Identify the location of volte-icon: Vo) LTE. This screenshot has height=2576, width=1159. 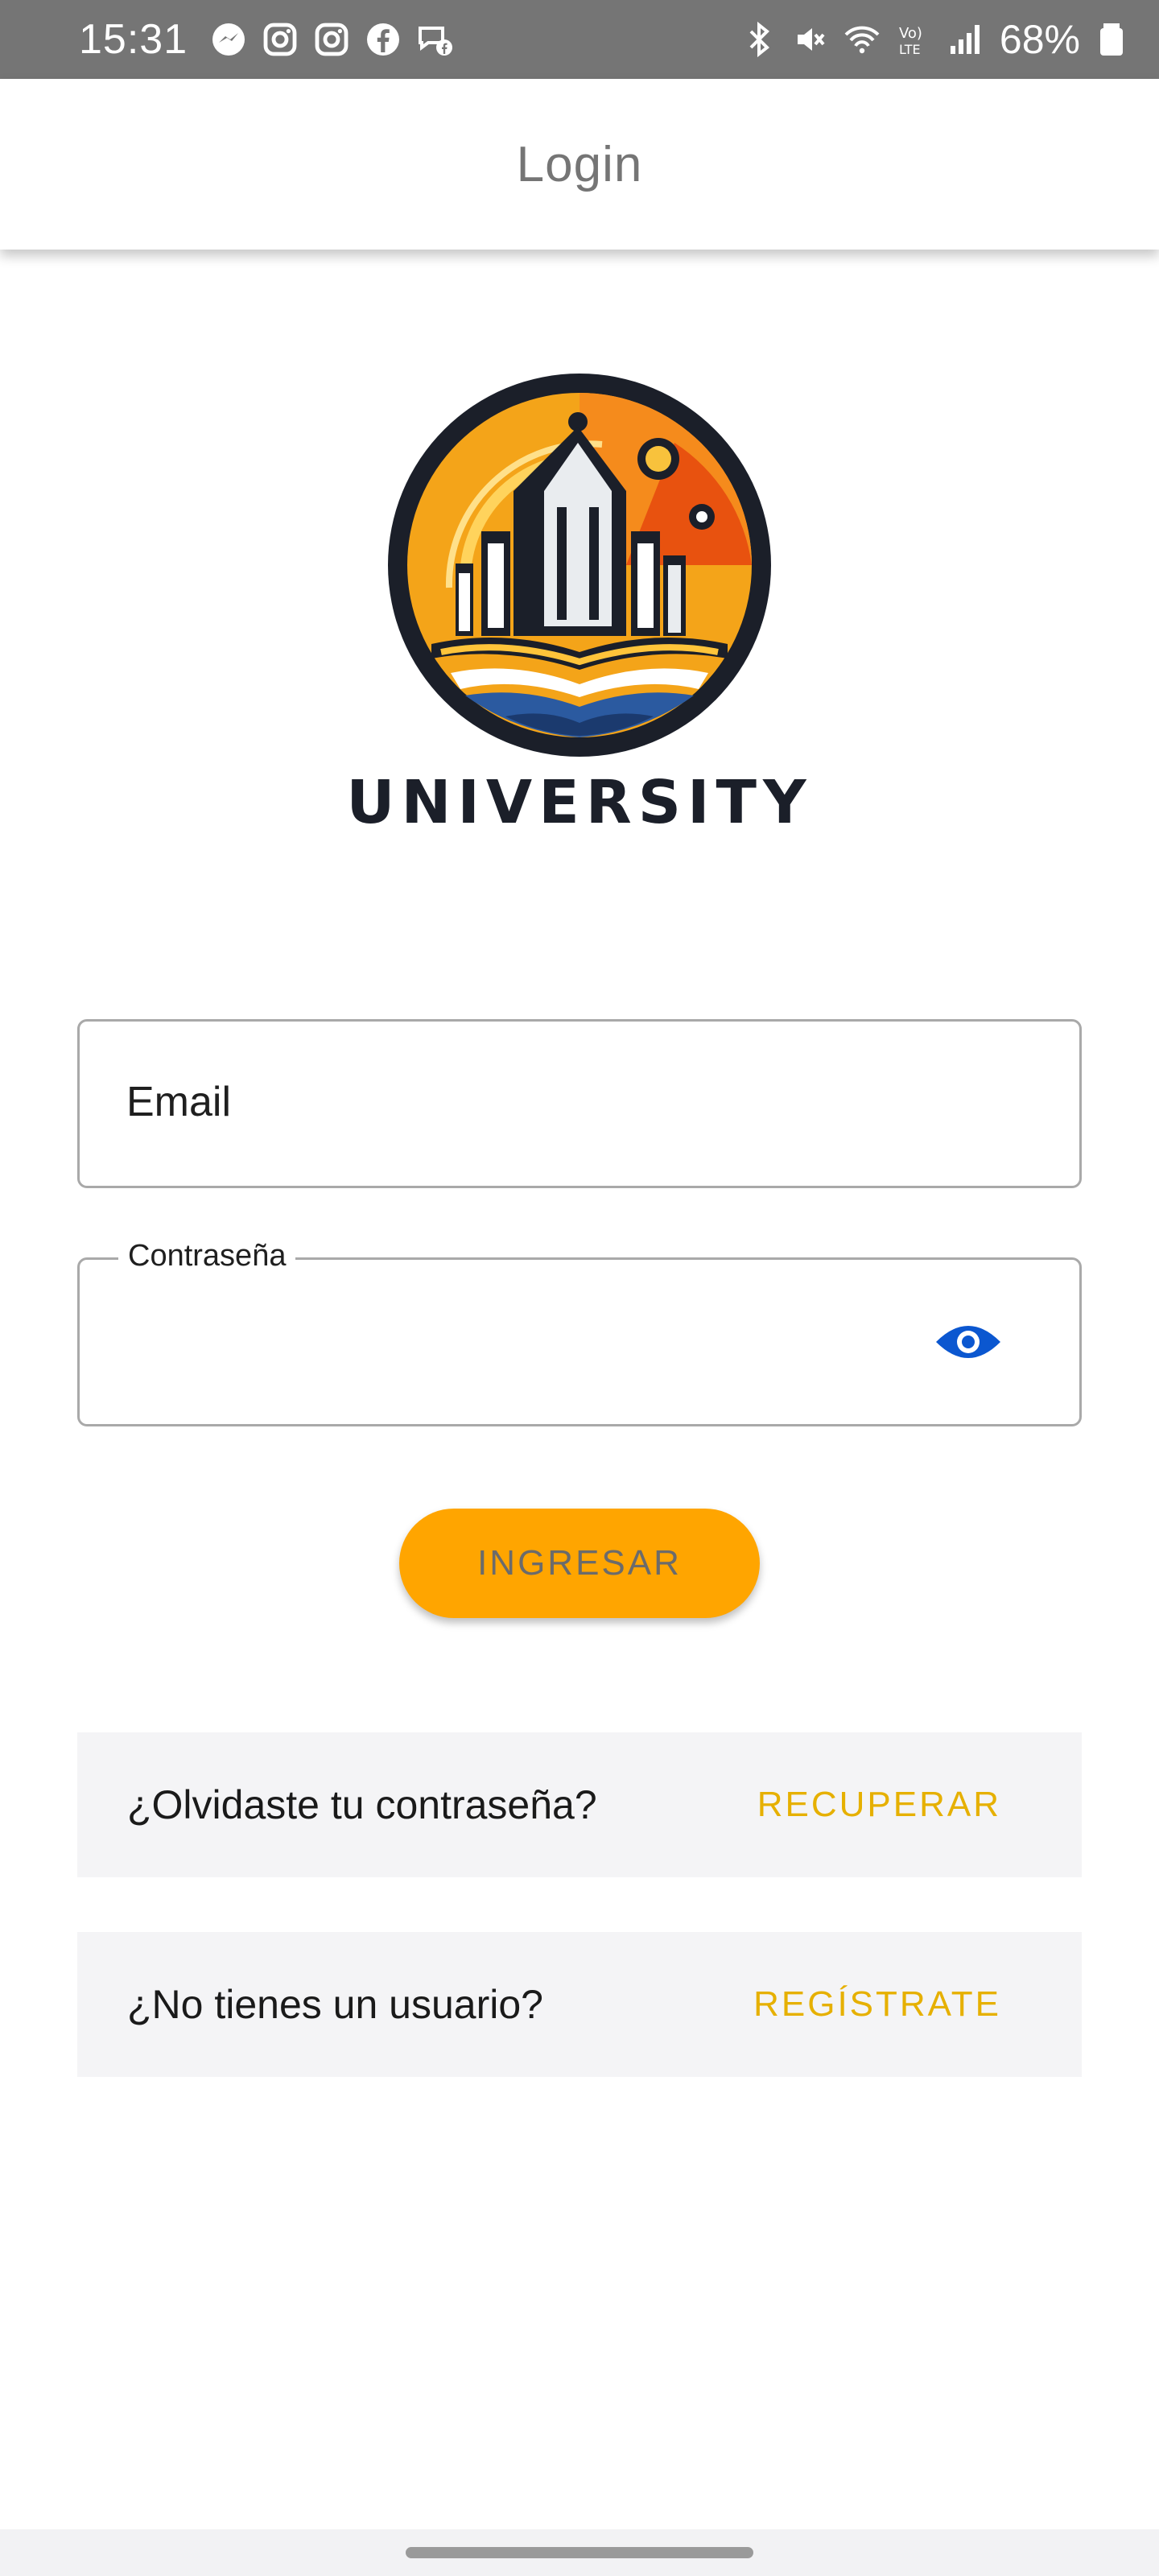
(913, 39).